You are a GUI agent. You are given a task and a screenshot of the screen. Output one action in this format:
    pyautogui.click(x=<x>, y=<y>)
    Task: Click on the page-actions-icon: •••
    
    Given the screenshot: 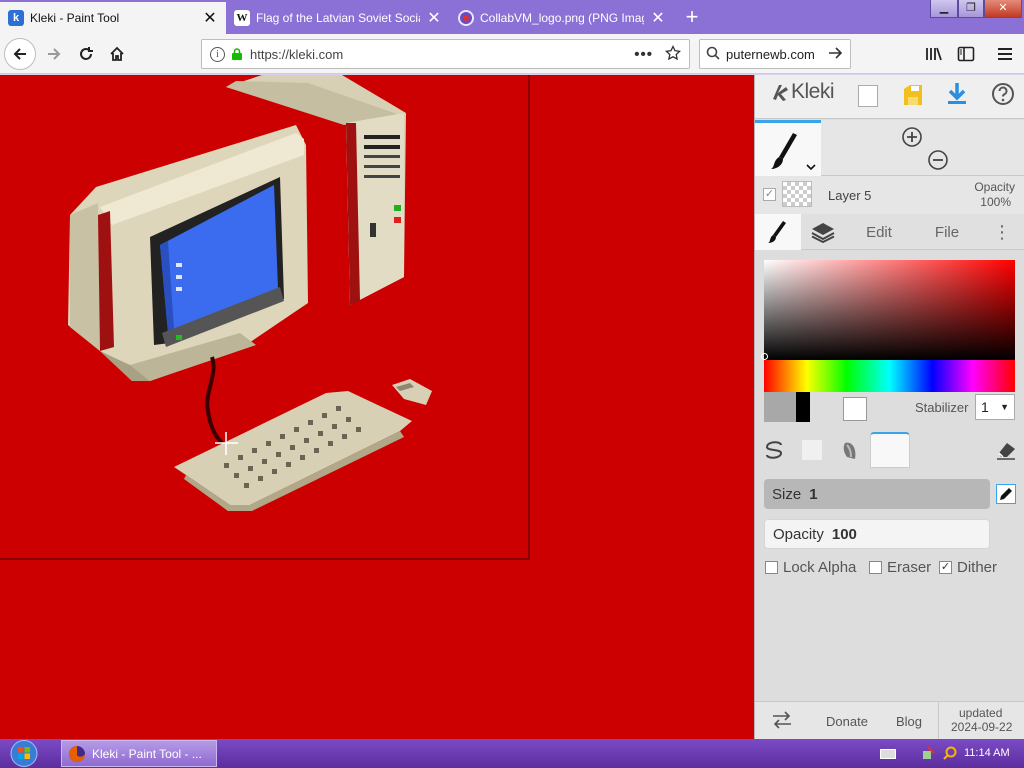 What is the action you would take?
    pyautogui.click(x=643, y=54)
    